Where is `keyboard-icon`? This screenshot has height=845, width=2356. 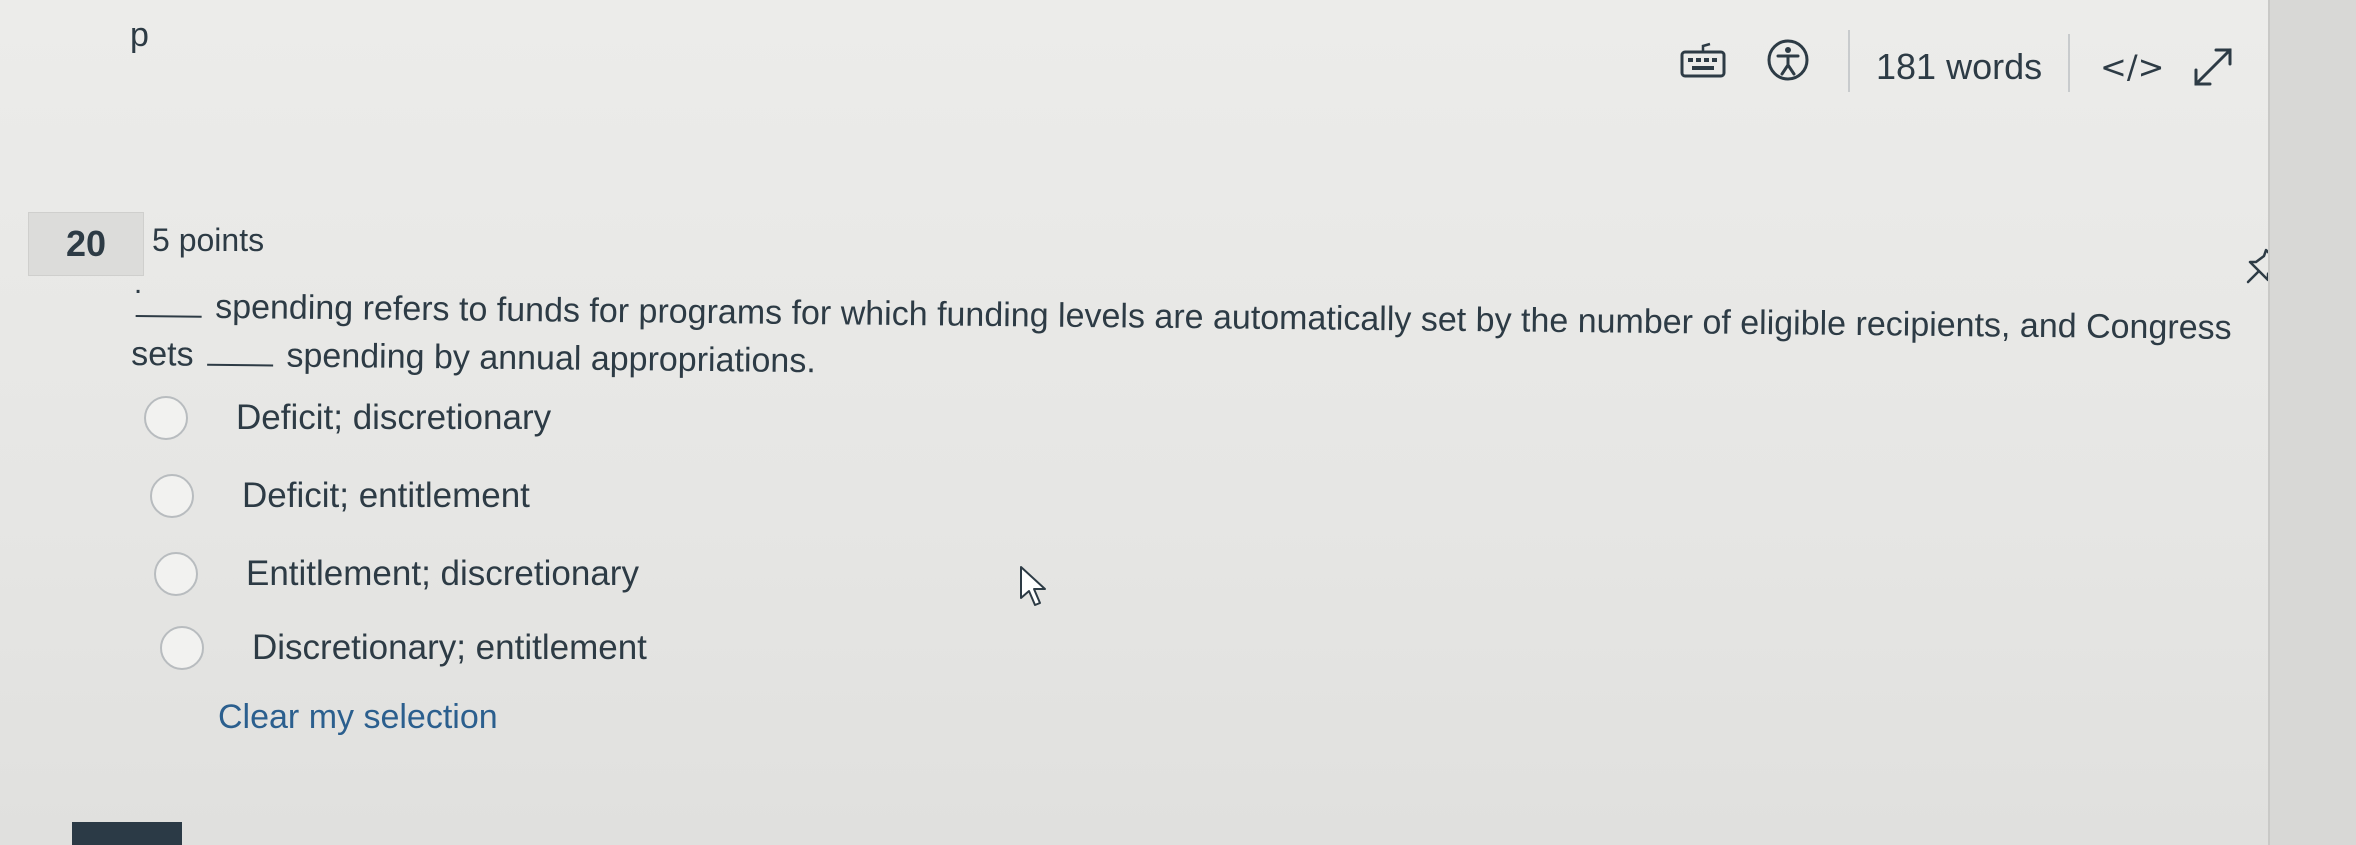
keyboard-icon is located at coordinates (1703, 60).